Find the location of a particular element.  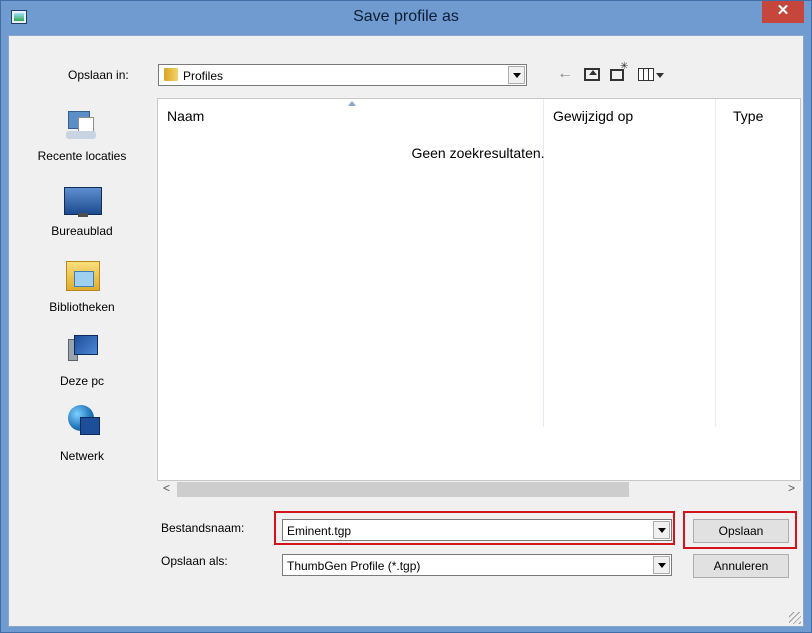

place-desktop: Bureaublad is located at coordinates (82, 222).